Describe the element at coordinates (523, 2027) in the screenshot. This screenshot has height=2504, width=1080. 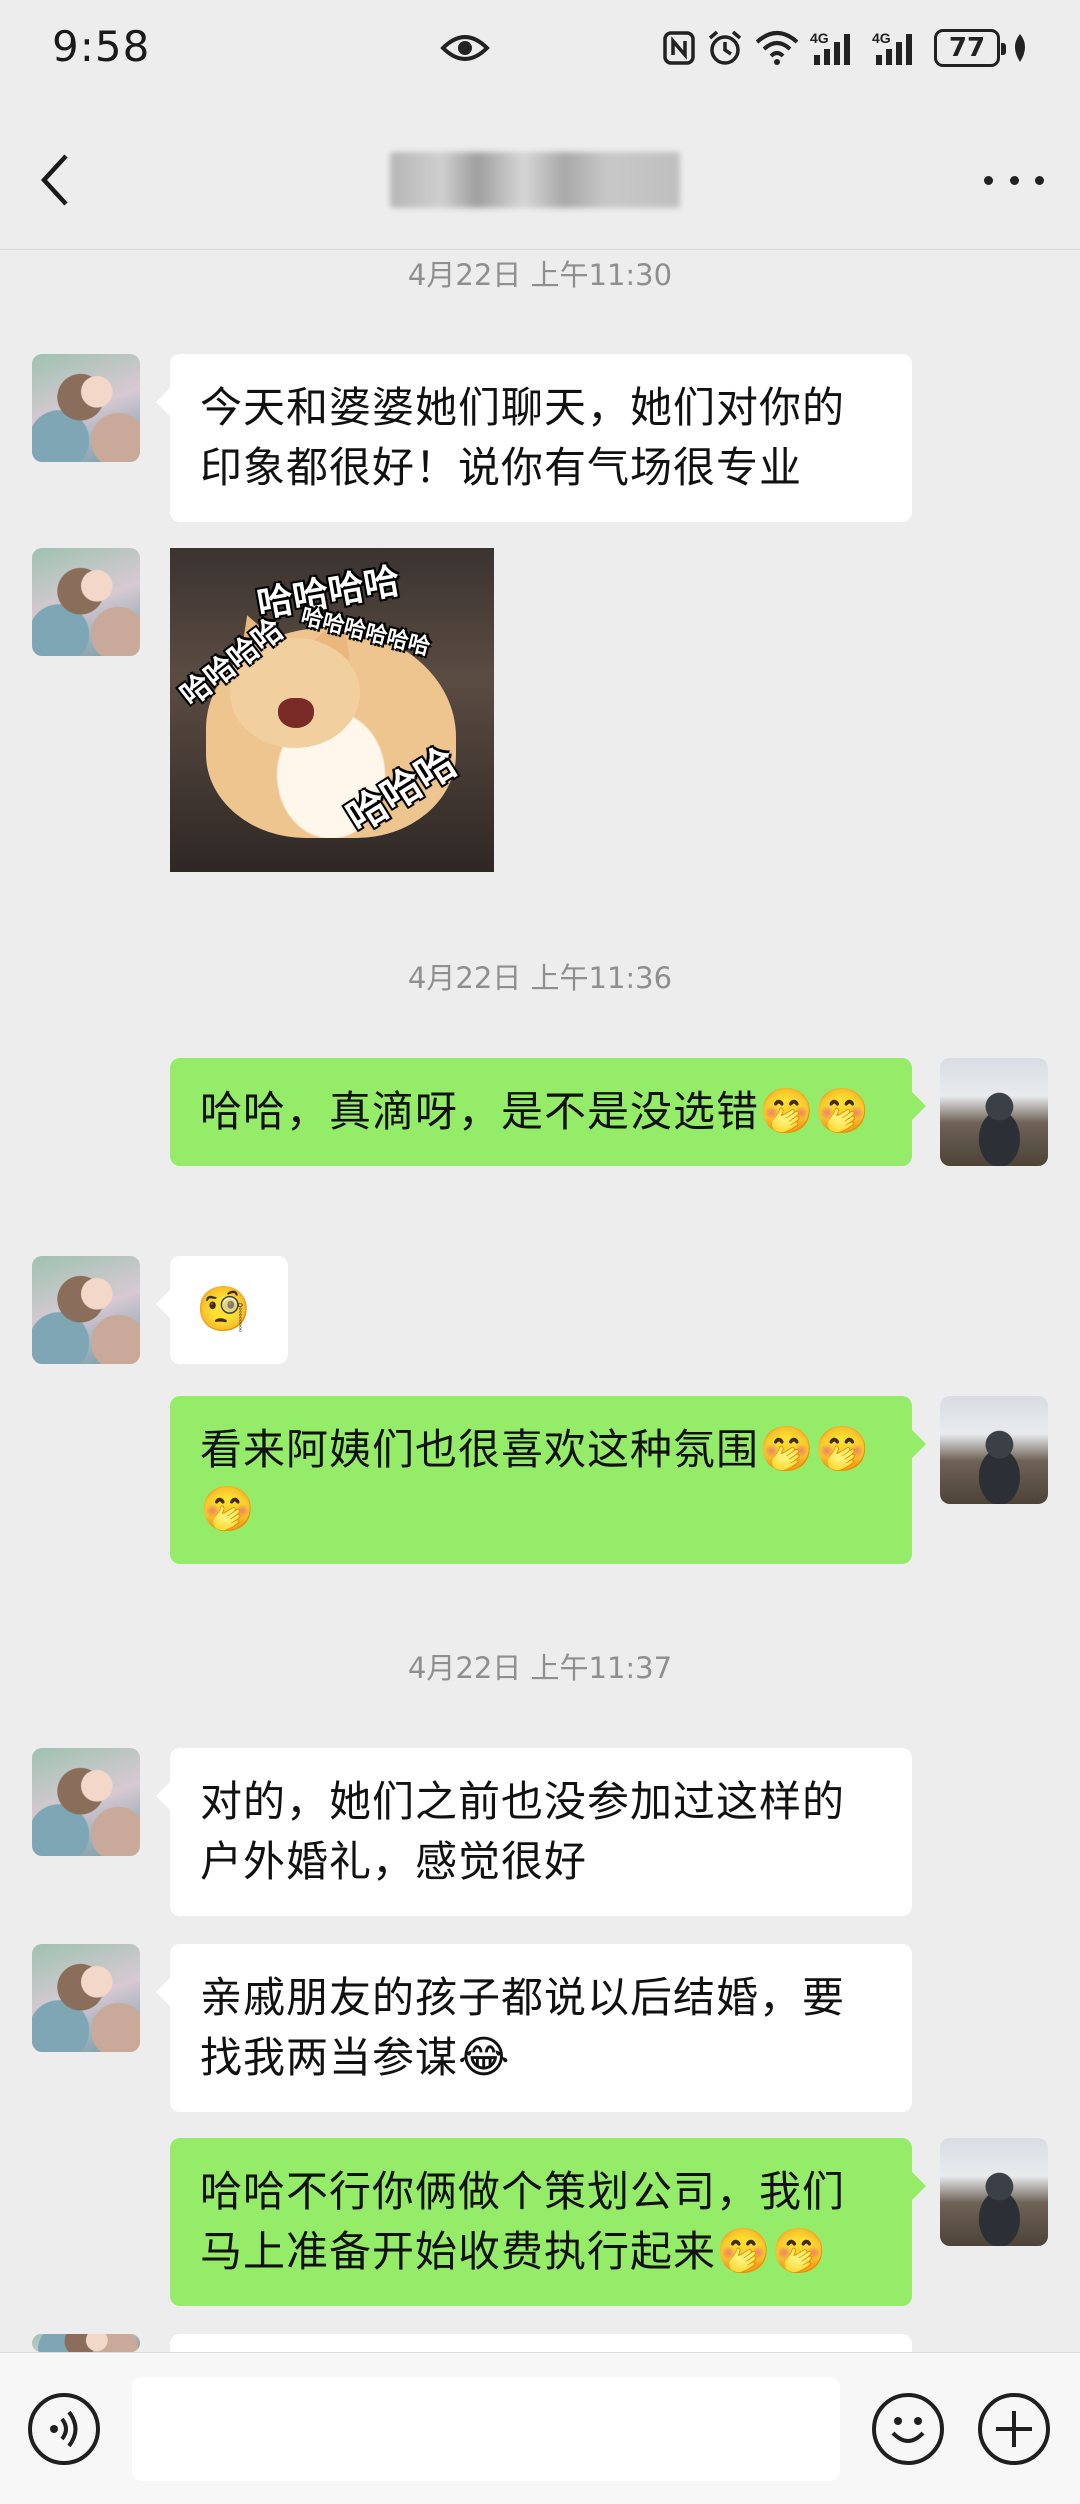
I see `message-text: 亲戚朋友的孩子都说以后结婚，要找我两当参谋` at that location.